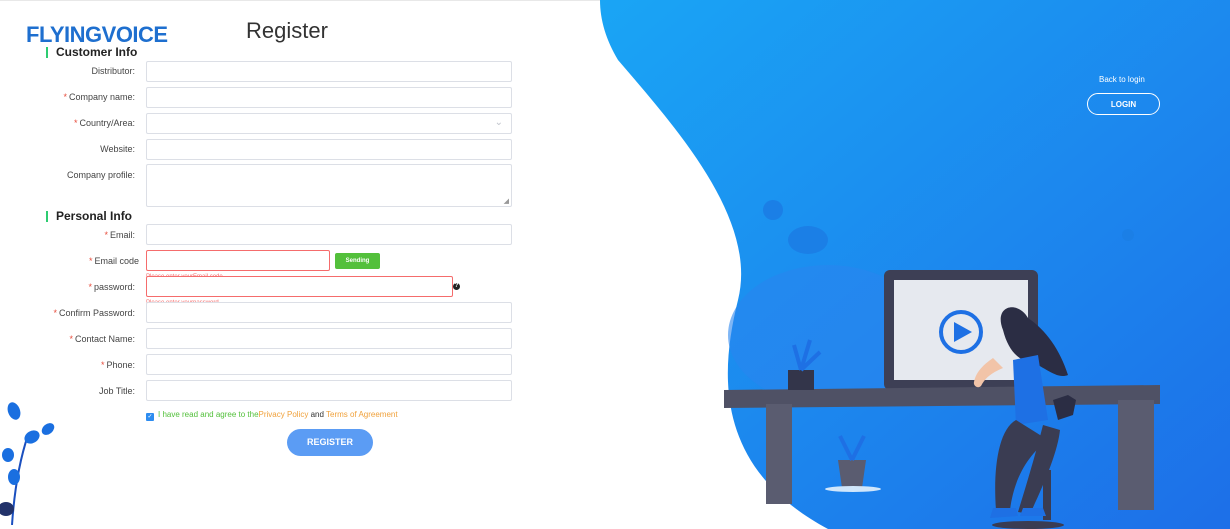 This screenshot has width=1230, height=529. Describe the element at coordinates (329, 390) in the screenshot. I see `job-title-input` at that location.